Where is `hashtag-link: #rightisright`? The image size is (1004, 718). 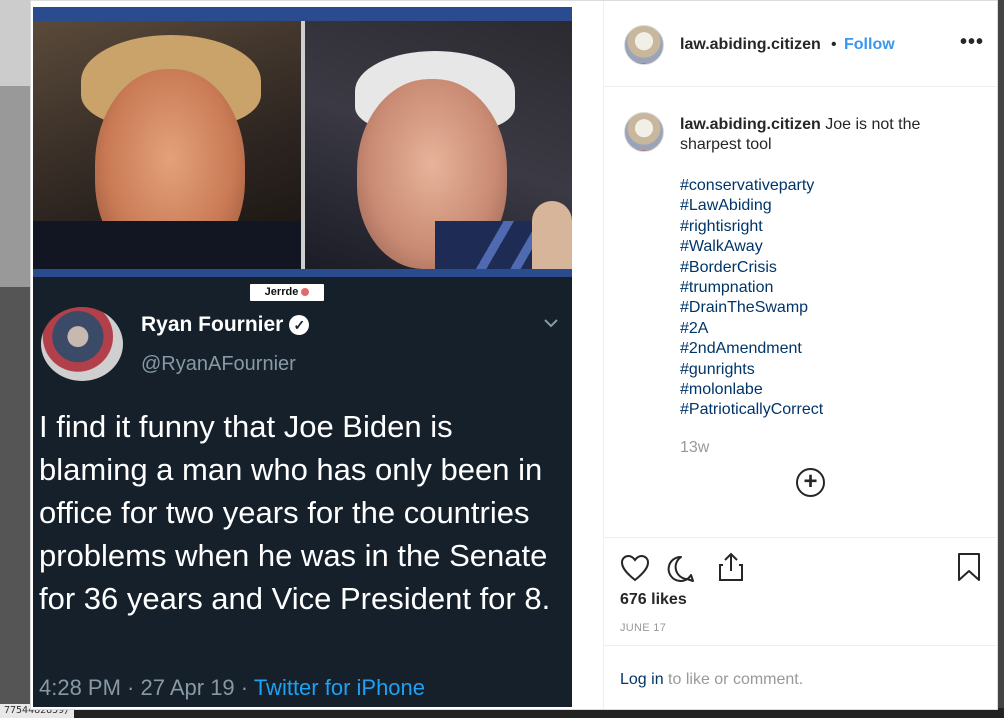 hashtag-link: #rightisright is located at coordinates (751, 227).